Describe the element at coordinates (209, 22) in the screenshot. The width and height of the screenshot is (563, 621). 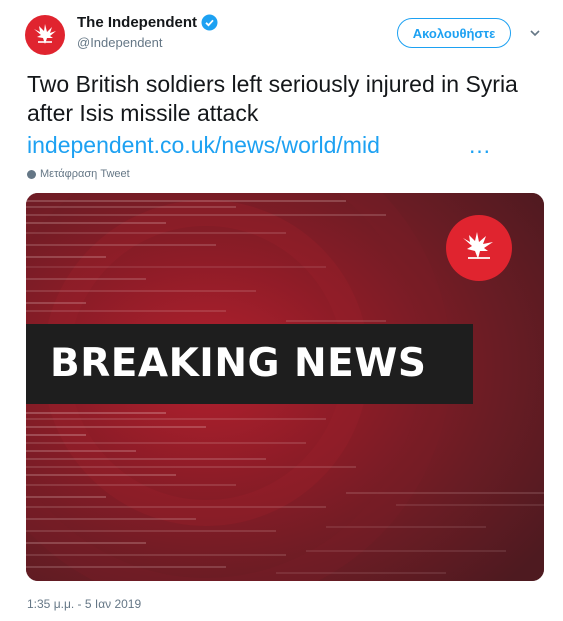
I see `verified-badge-icon` at that location.